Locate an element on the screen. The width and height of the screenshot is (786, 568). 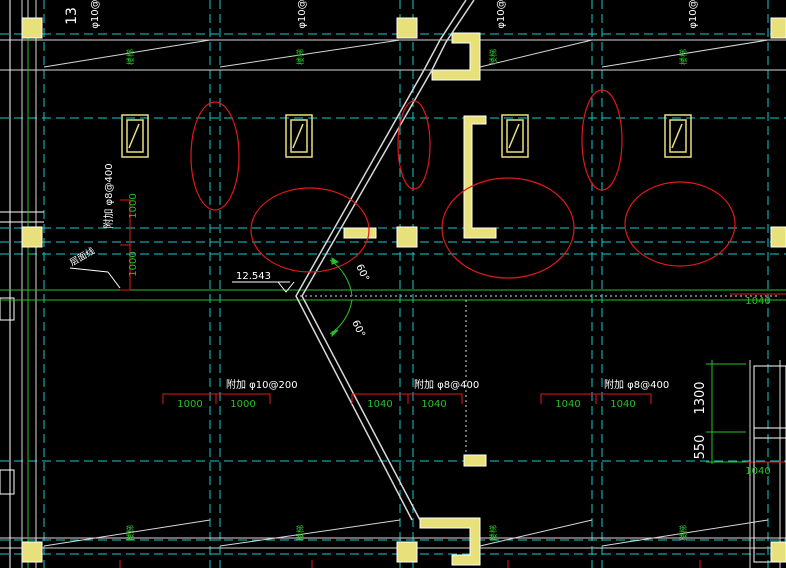
rebar-note-vertical: 附加 φ8@400 is located at coordinates (108, 195).